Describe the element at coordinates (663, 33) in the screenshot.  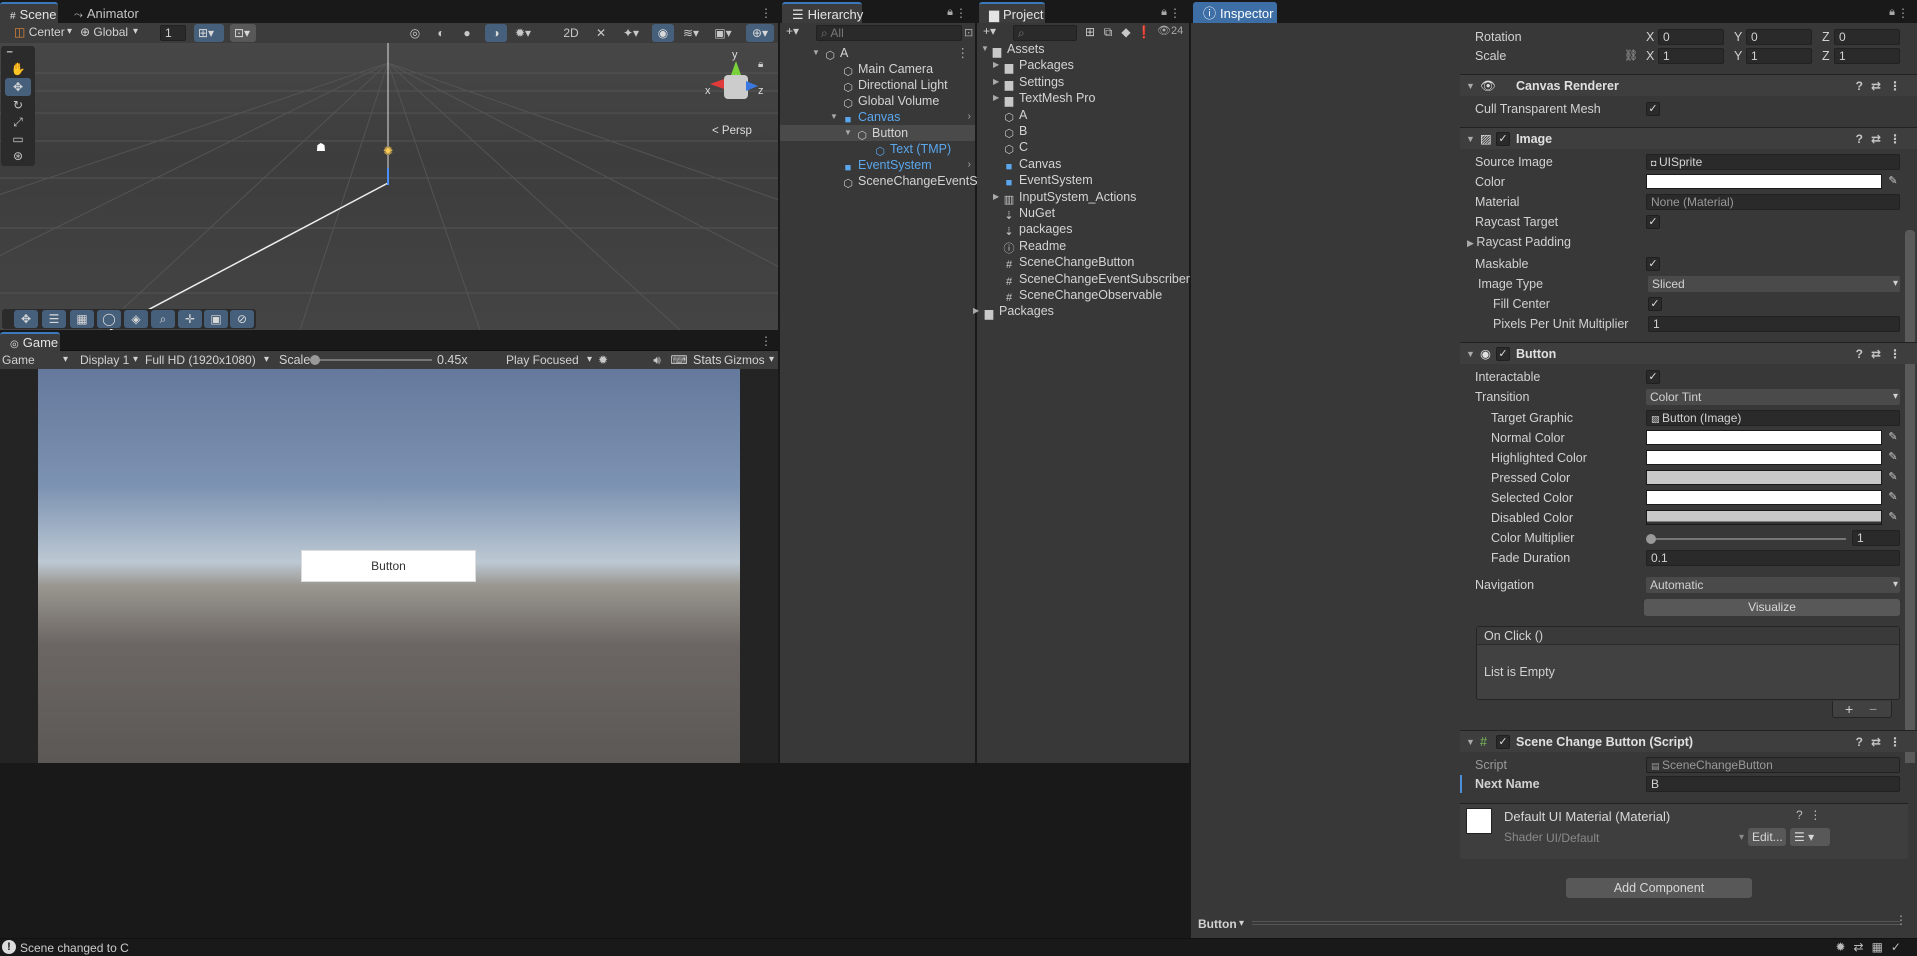
I see `visibility-icon: ◉` at that location.